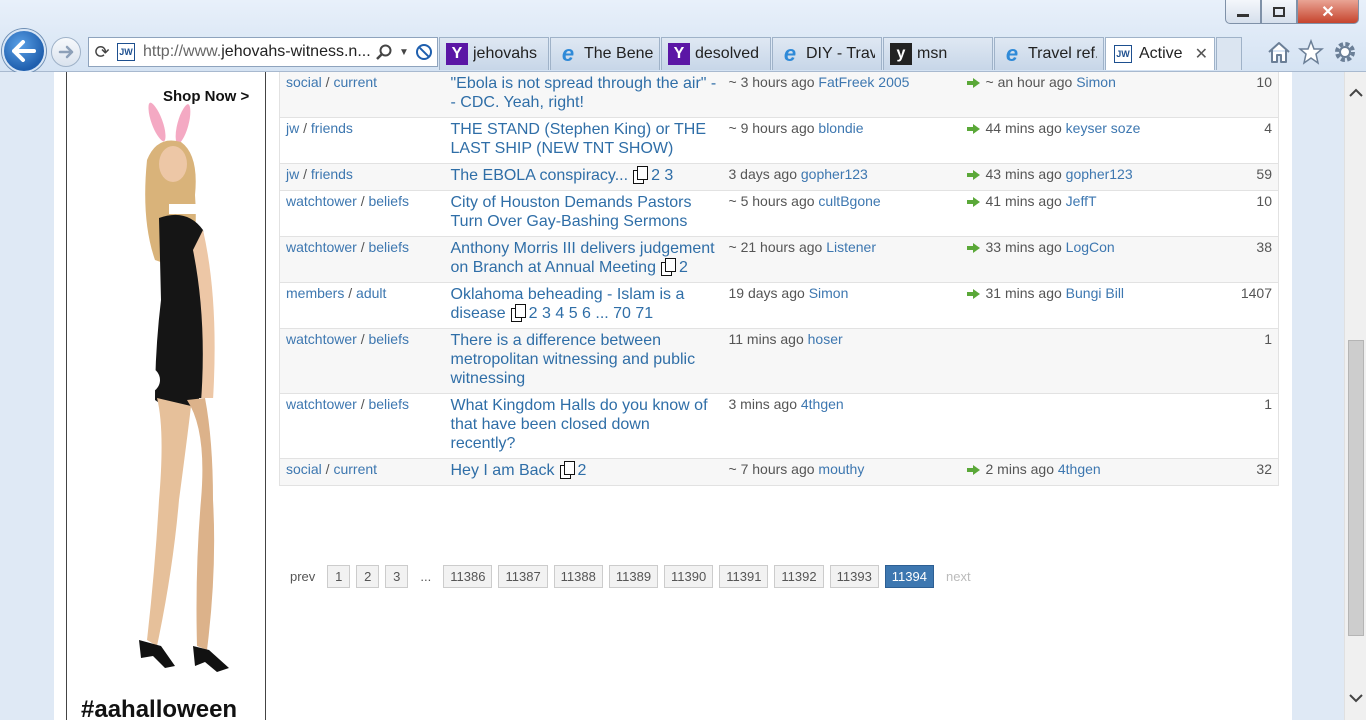  What do you see at coordinates (66, 52) in the screenshot?
I see `forward-button` at bounding box center [66, 52].